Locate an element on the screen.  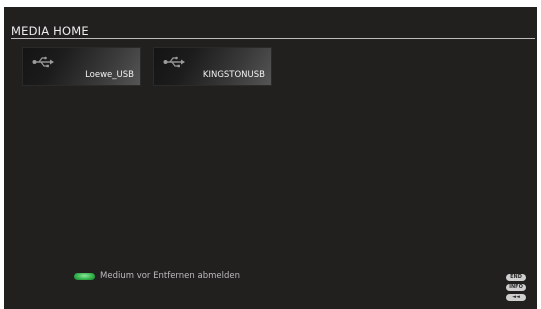
eject-hint-text: Medium vor Entfernen abmelden is located at coordinates (170, 276).